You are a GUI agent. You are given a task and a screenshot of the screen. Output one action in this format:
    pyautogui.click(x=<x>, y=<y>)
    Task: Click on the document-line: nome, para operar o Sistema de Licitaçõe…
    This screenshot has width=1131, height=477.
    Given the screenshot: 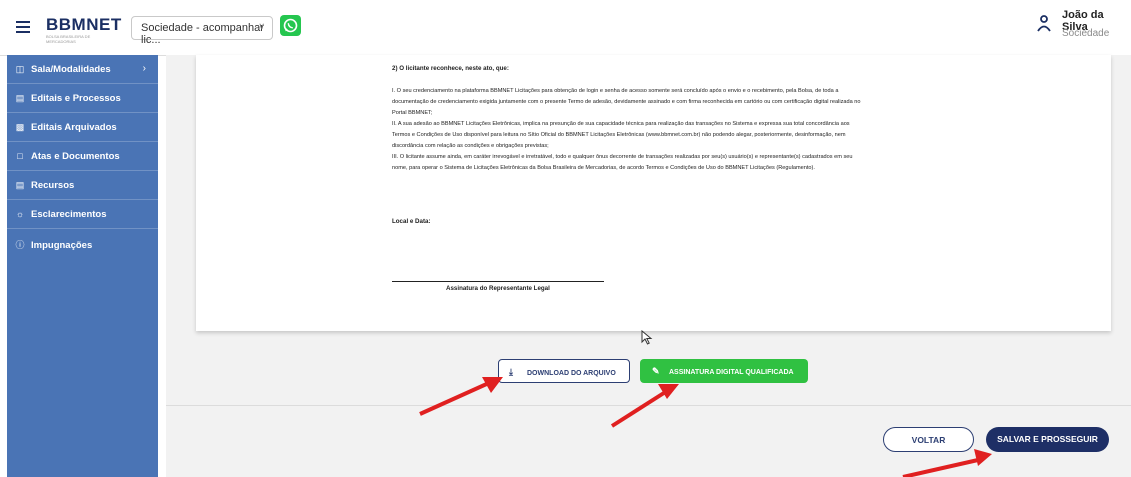 What is the action you would take?
    pyautogui.click(x=603, y=168)
    